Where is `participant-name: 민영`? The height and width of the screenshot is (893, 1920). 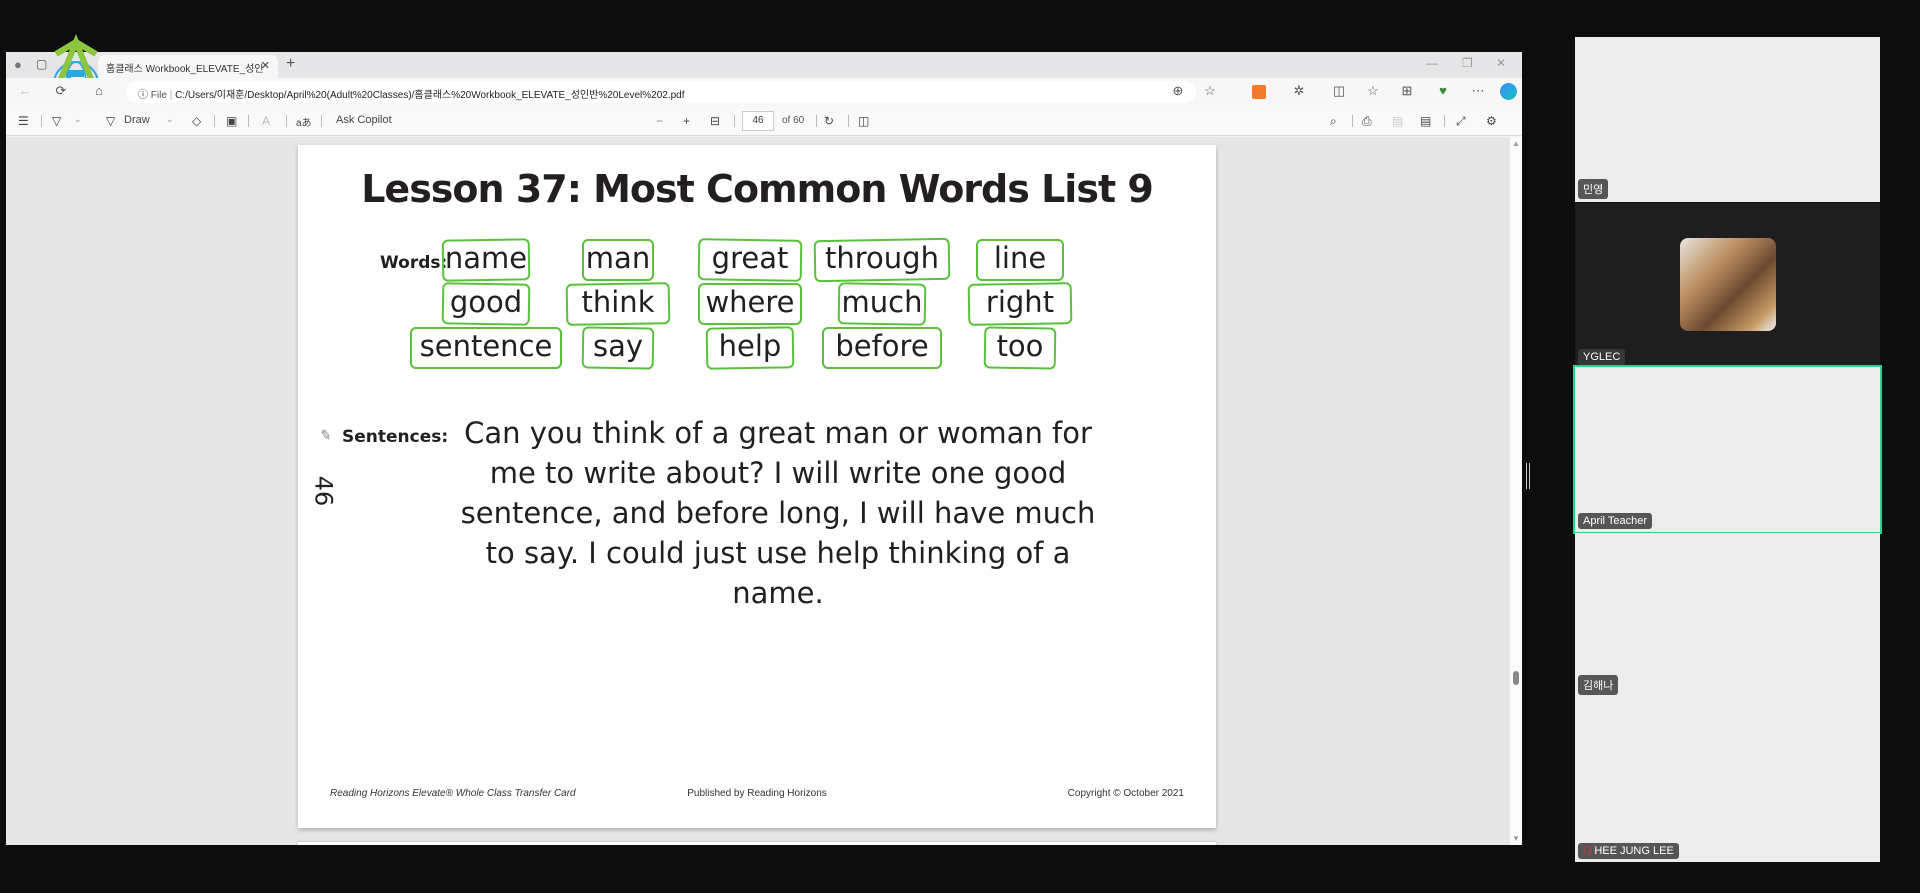
participant-name: 민영 is located at coordinates (1593, 189).